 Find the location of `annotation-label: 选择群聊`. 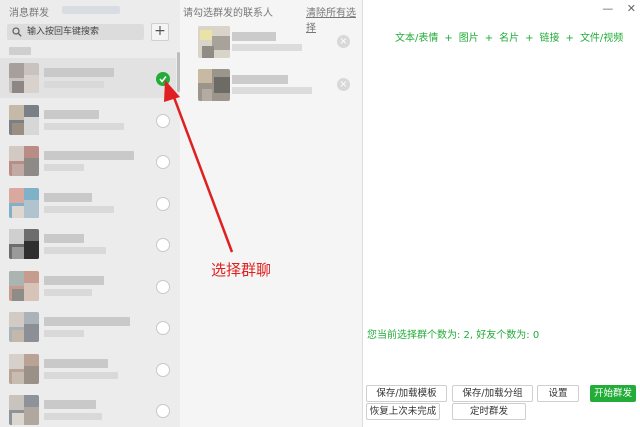

annotation-label: 选择群聊 is located at coordinates (241, 270).